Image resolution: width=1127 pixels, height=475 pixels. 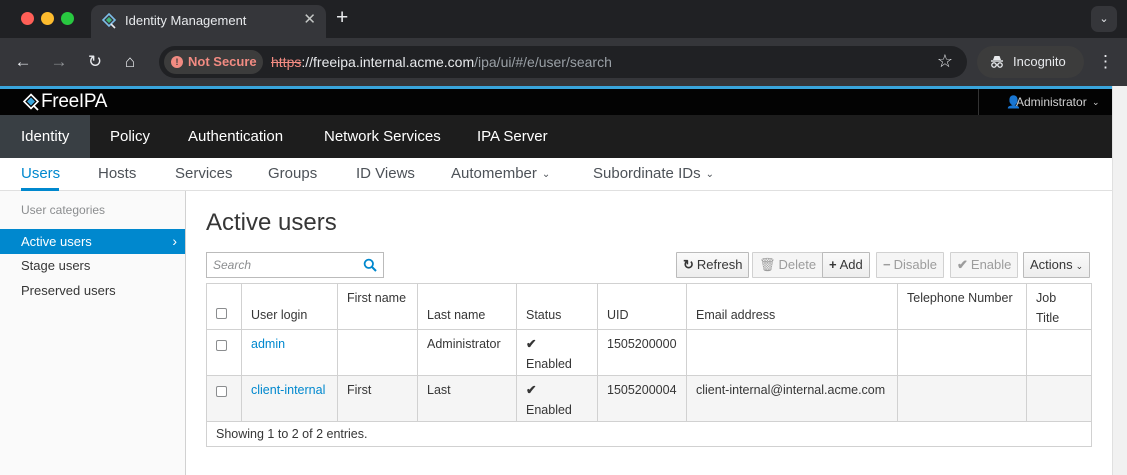 I want to click on subnav-id-views: ID Views, so click(x=385, y=173).